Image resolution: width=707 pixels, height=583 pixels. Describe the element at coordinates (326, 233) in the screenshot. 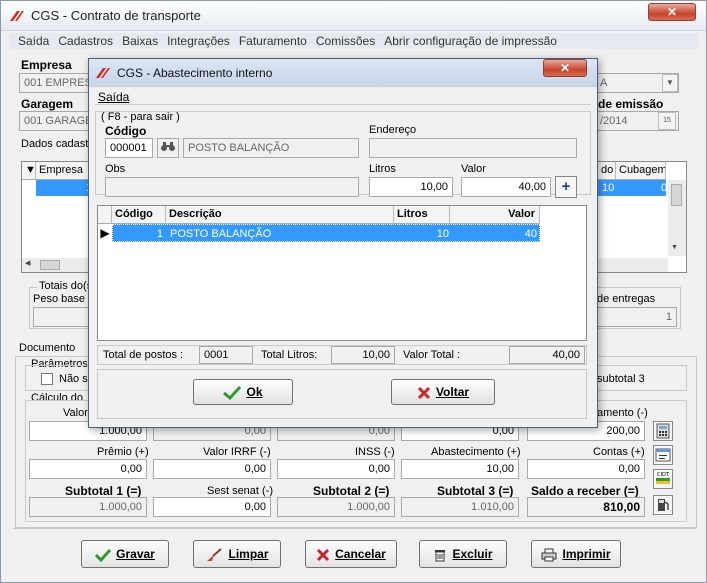

I see `table-row: 1 POSTO BALANÇÃO 10 40` at that location.